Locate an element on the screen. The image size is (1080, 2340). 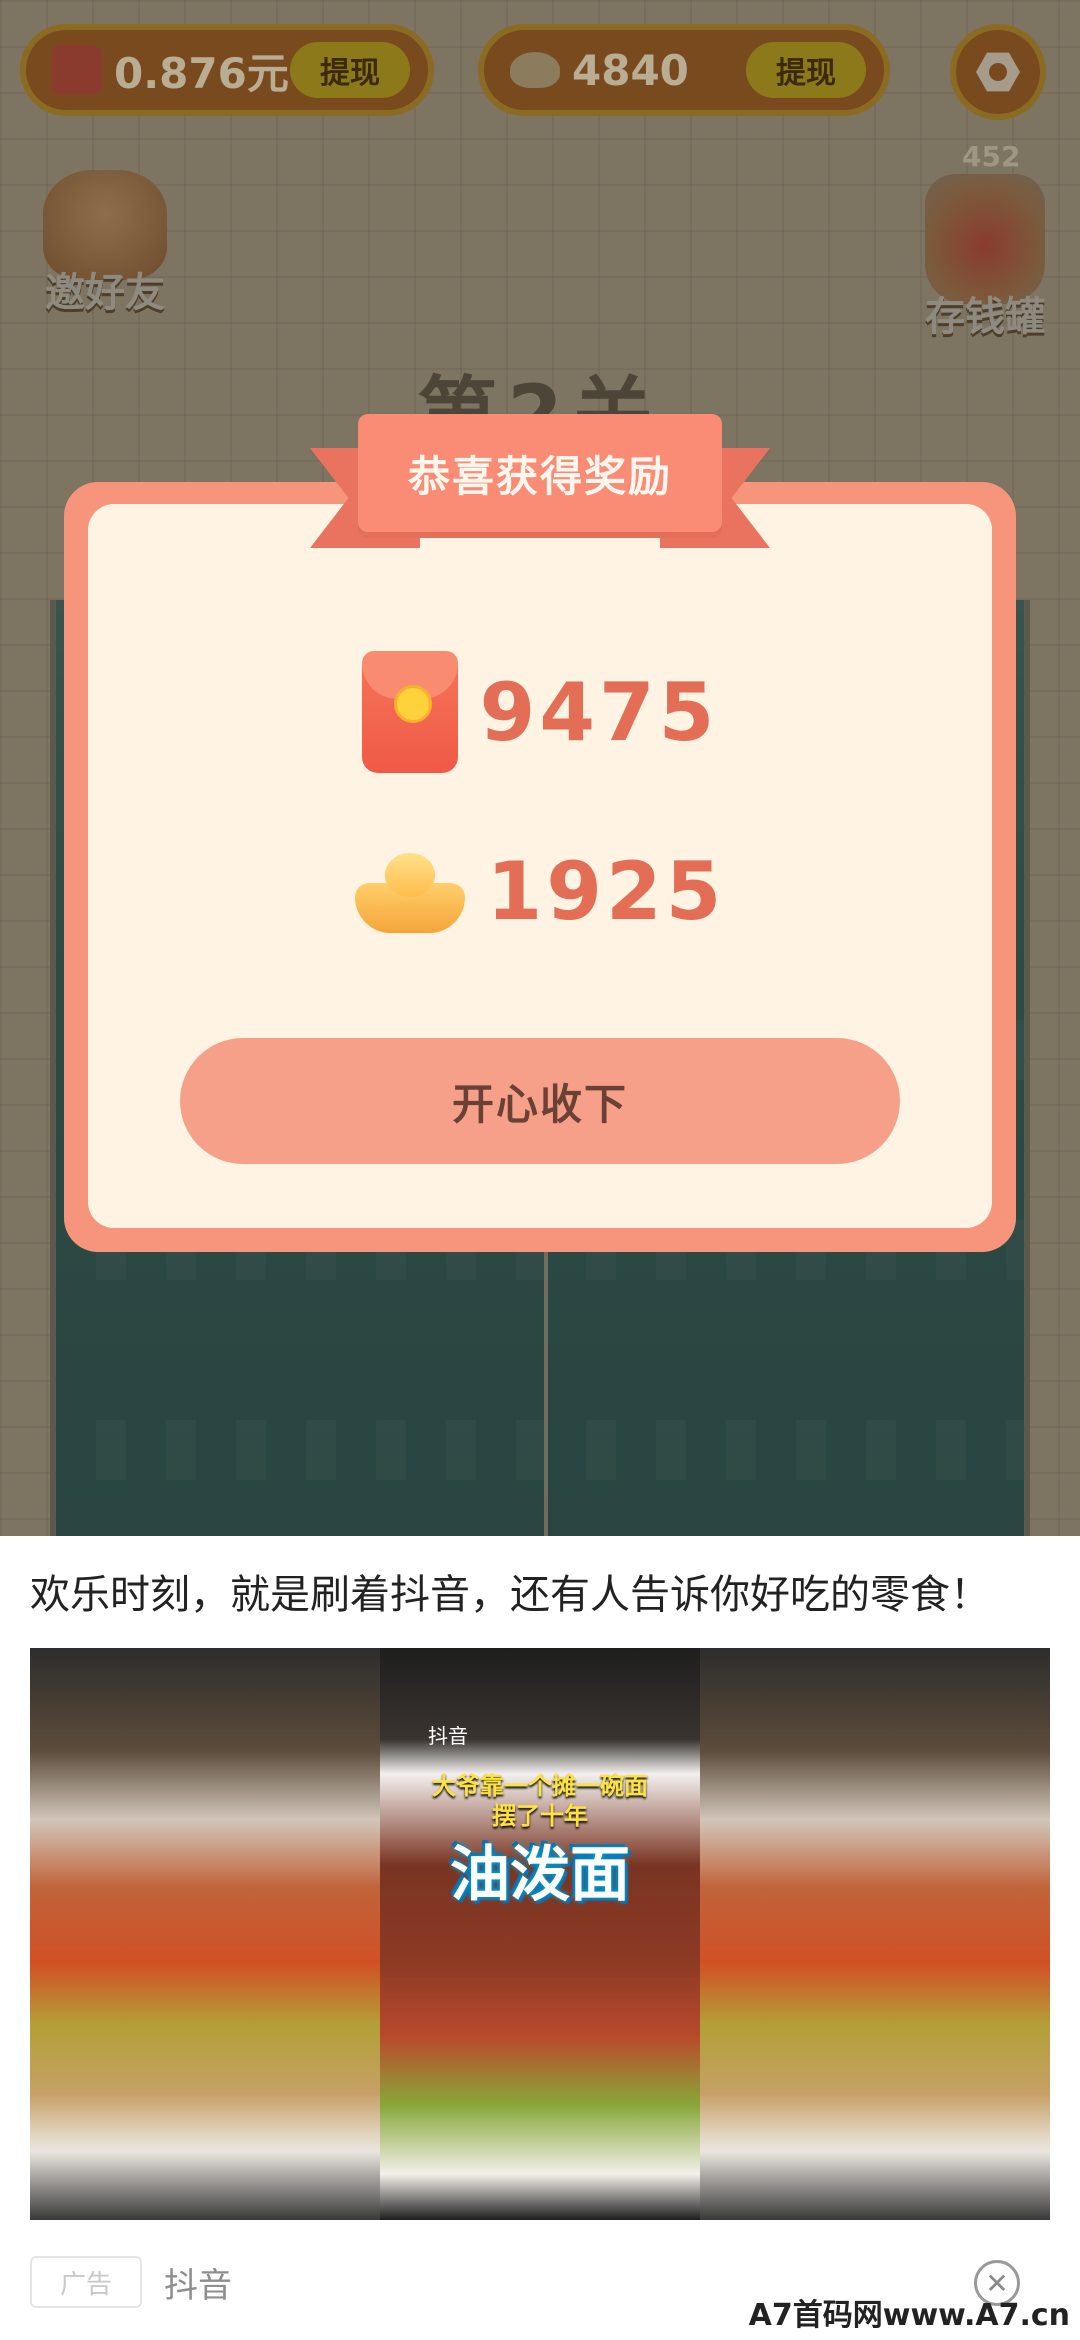
invite-friends-button: 邀好友 is located at coordinates (105, 244).